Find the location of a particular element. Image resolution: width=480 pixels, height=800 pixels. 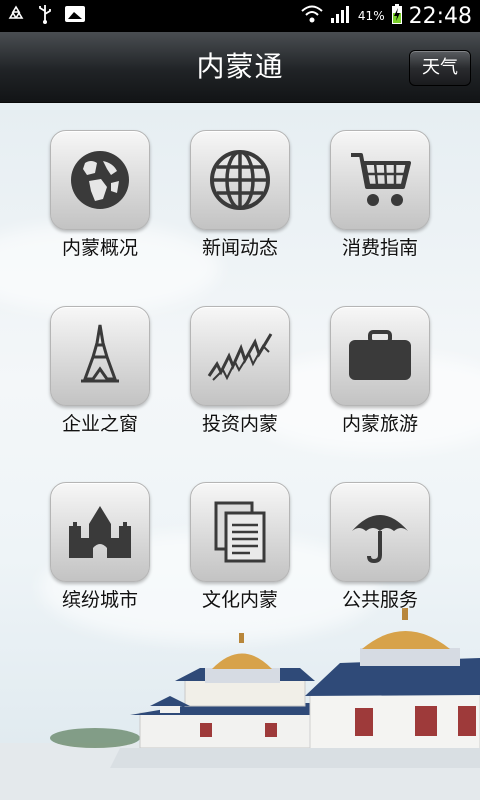

menu-item-label: 内蒙旅游 is located at coordinates (379, 424).